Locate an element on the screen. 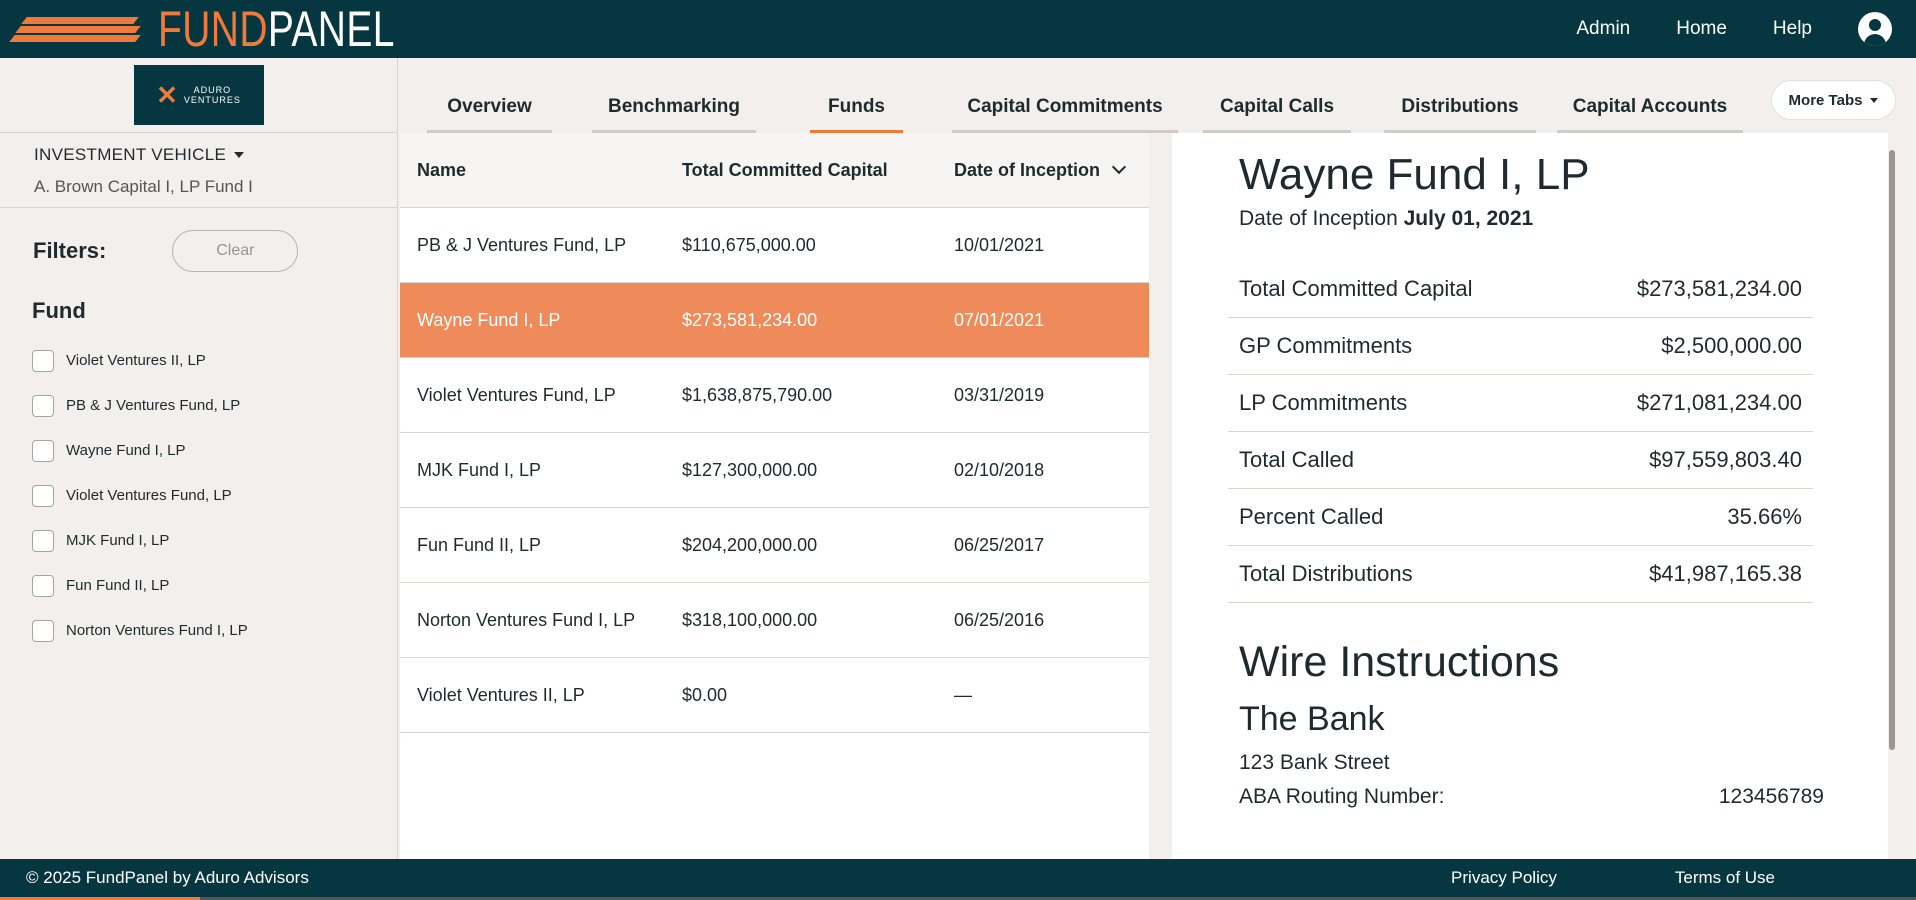 Image resolution: width=1916 pixels, height=900 pixels. bank-street: 123 Bank Street is located at coordinates (1314, 762).